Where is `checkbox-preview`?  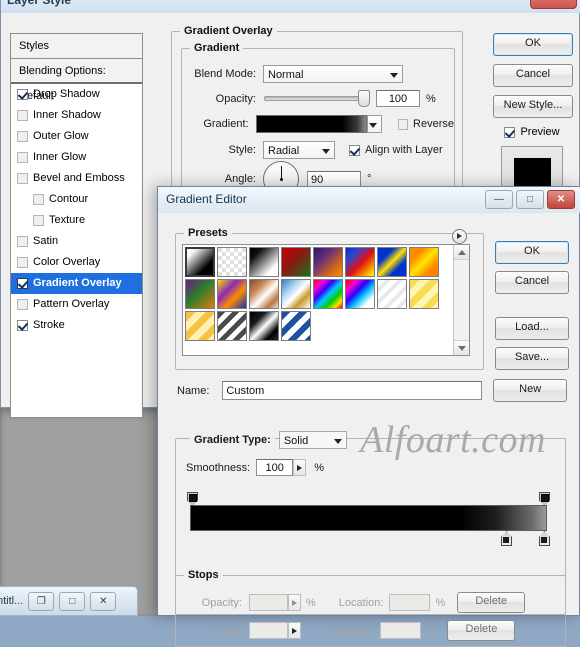 checkbox-preview is located at coordinates (510, 132).